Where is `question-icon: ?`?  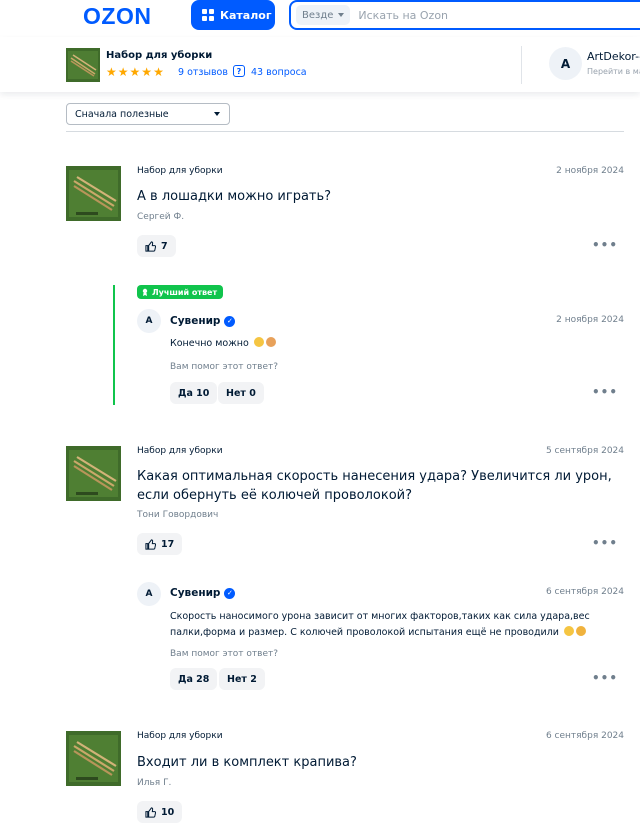 question-icon: ? is located at coordinates (239, 71).